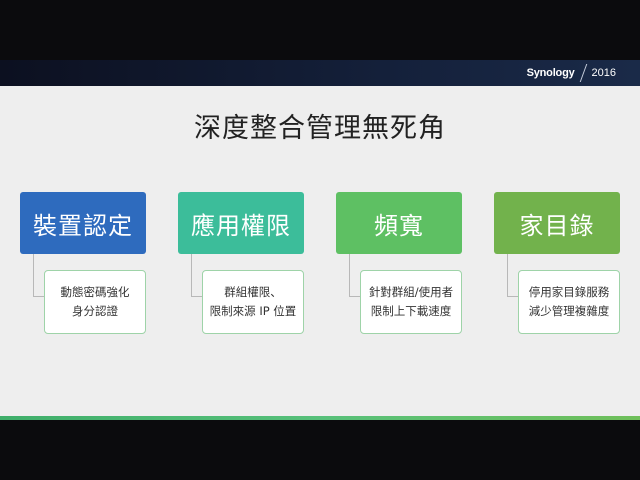  I want to click on detail-line: 動態密碼強化, so click(95, 292).